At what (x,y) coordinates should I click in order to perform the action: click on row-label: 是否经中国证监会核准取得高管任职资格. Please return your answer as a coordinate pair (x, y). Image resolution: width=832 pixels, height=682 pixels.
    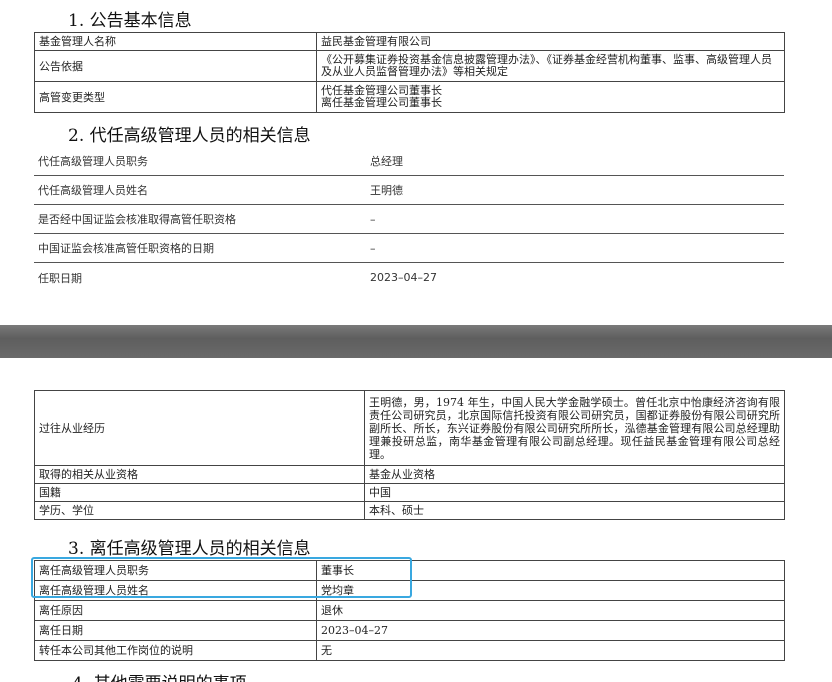
    Looking at the image, I should click on (137, 219).